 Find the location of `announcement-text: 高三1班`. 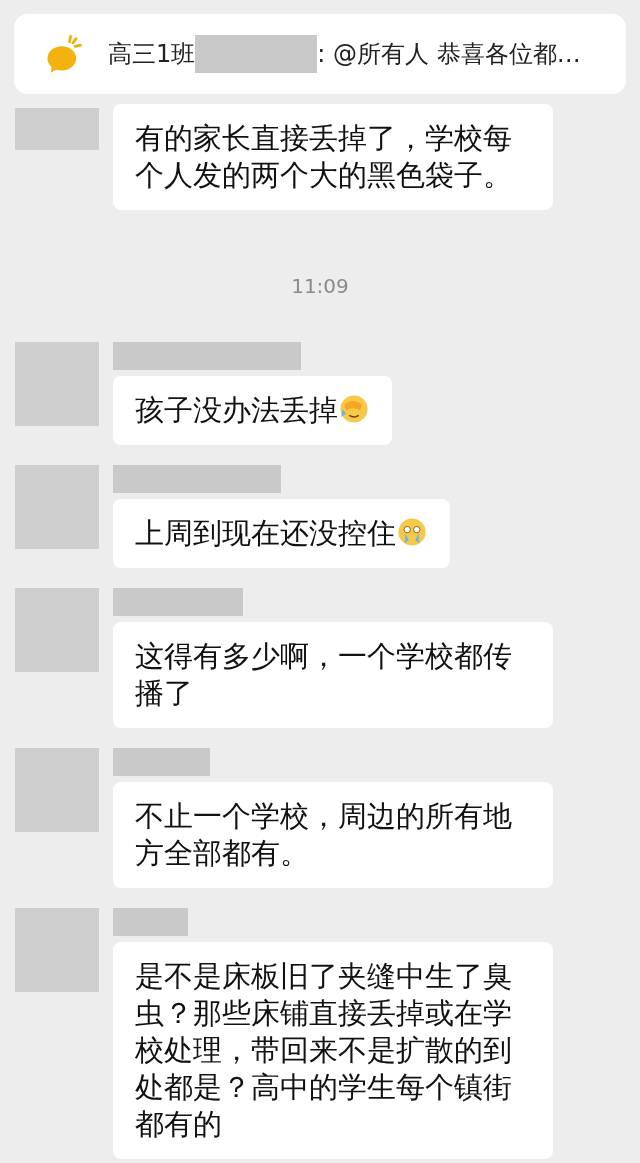

announcement-text: 高三1班 is located at coordinates (152, 54).